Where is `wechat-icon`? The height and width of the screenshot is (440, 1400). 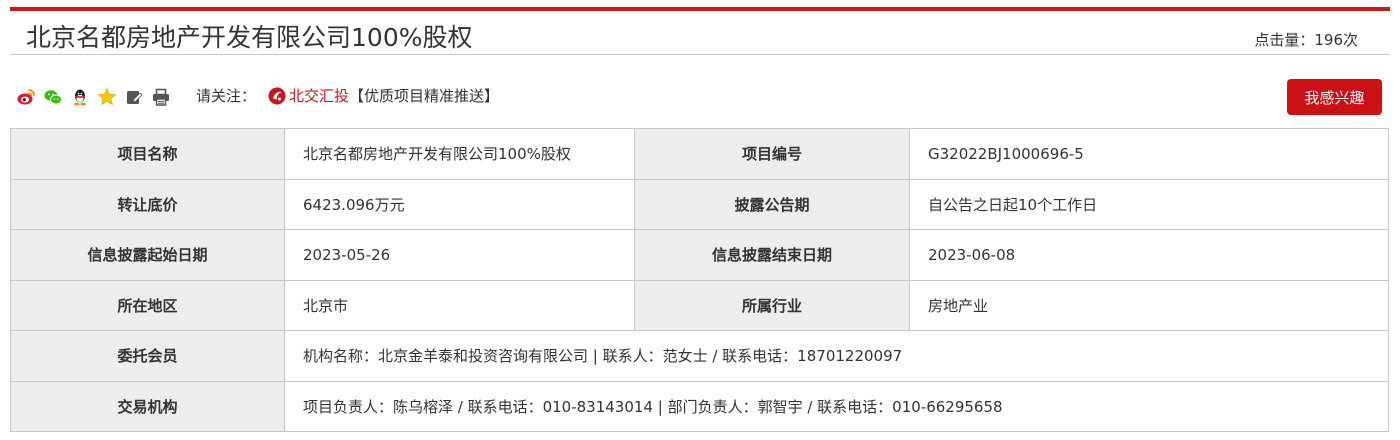
wechat-icon is located at coordinates (53, 97).